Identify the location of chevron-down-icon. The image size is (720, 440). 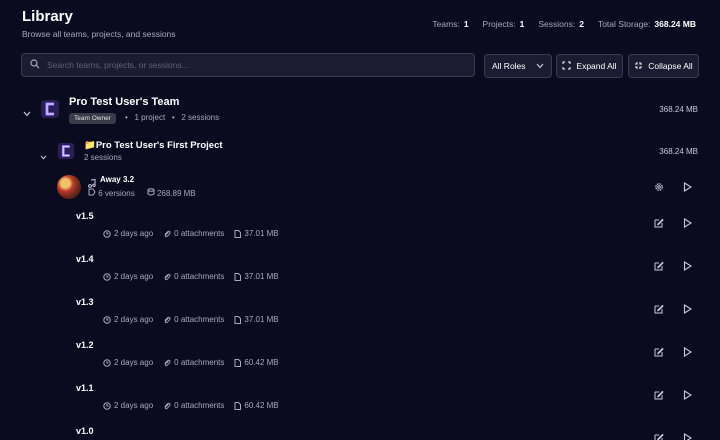
(540, 66).